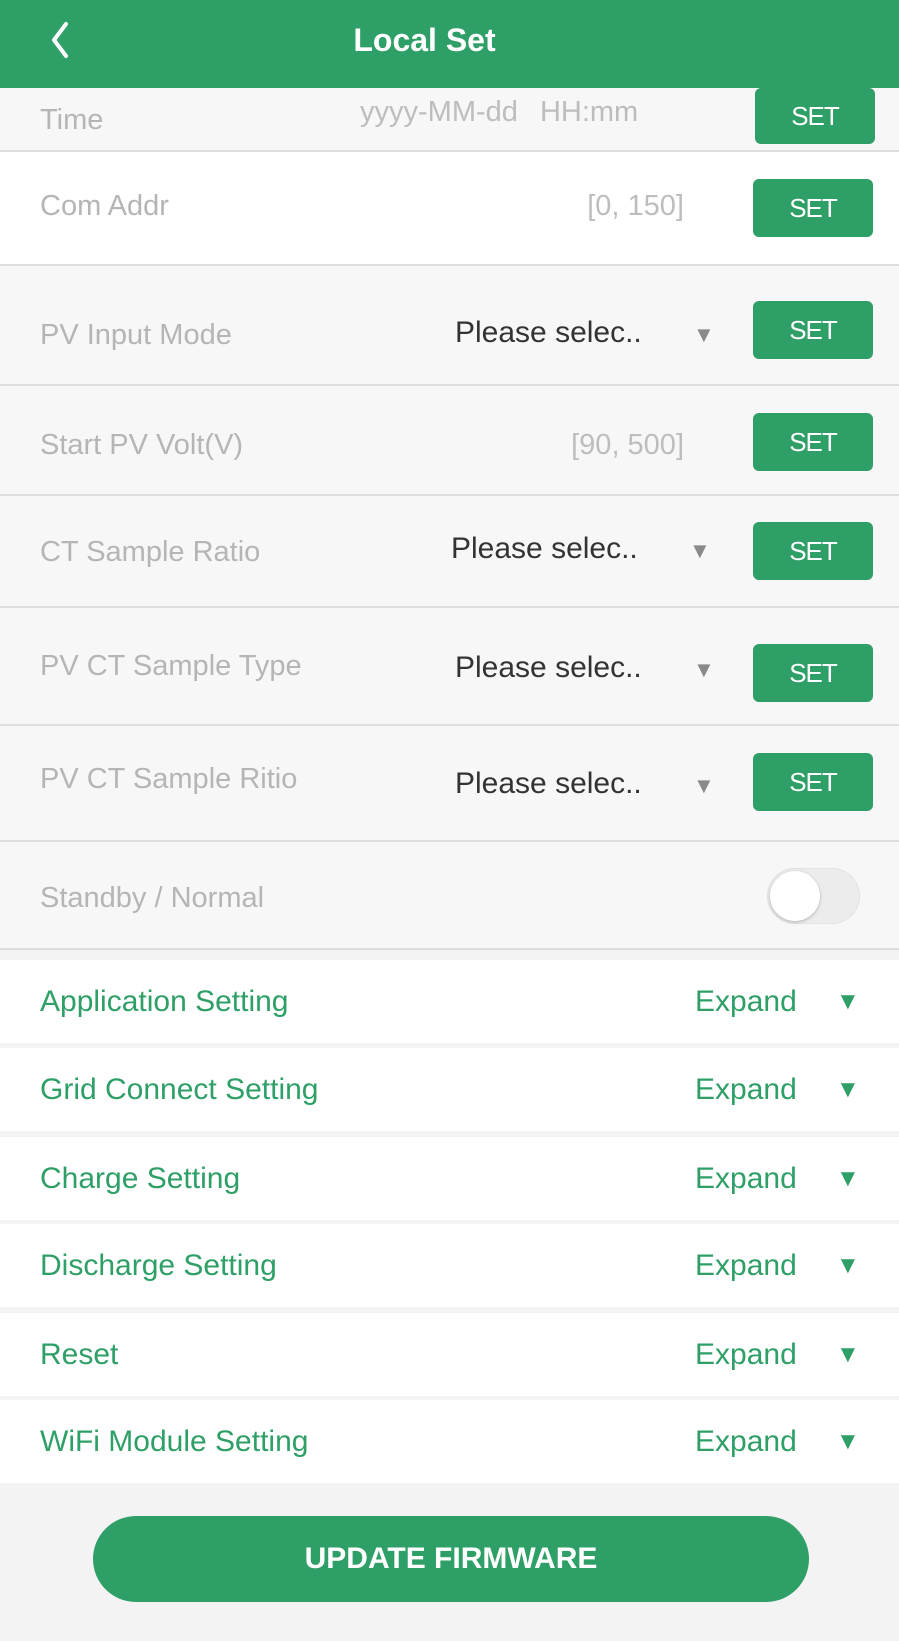  Describe the element at coordinates (424, 40) in the screenshot. I see `page-title: Local Set` at that location.